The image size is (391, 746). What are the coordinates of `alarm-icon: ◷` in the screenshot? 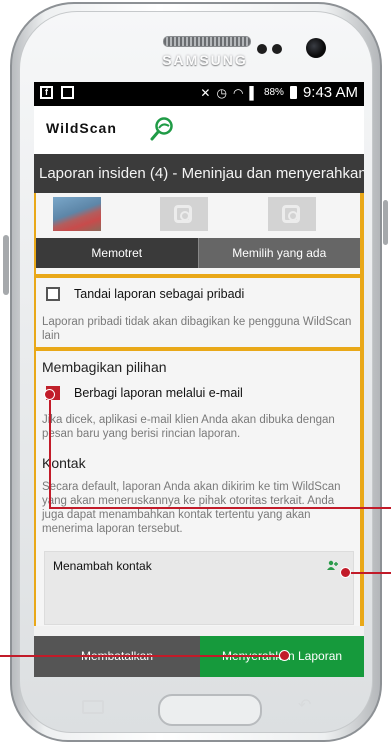 It's located at (221, 92).